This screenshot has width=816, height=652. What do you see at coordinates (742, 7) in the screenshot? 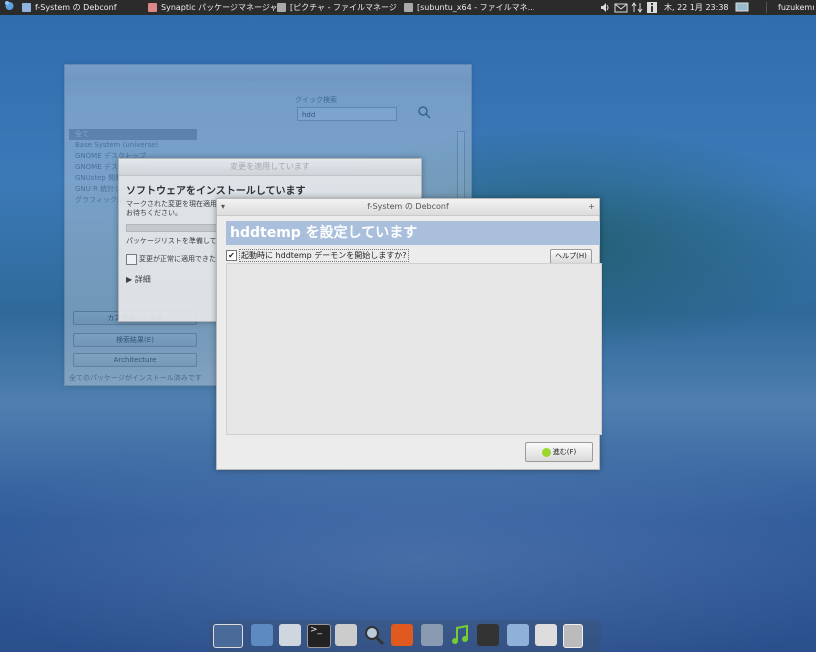
I see `display-icon` at bounding box center [742, 7].